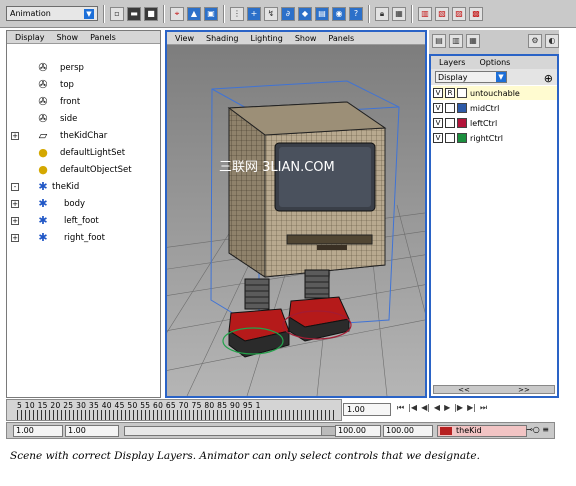  Describe the element at coordinates (83, 118) in the screenshot. I see `outliner-item-side: ✇ side` at that location.